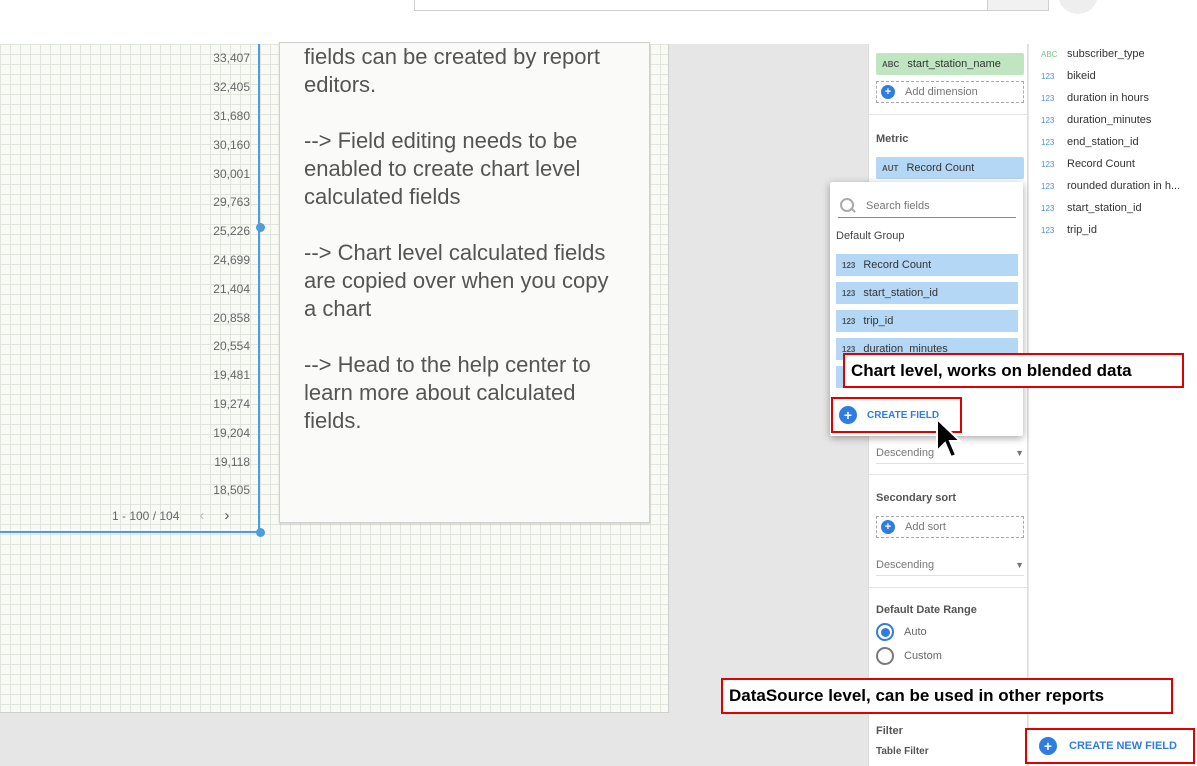 The height and width of the screenshot is (766, 1197). I want to click on dimension-chip: ABC start_station_name, so click(950, 64).